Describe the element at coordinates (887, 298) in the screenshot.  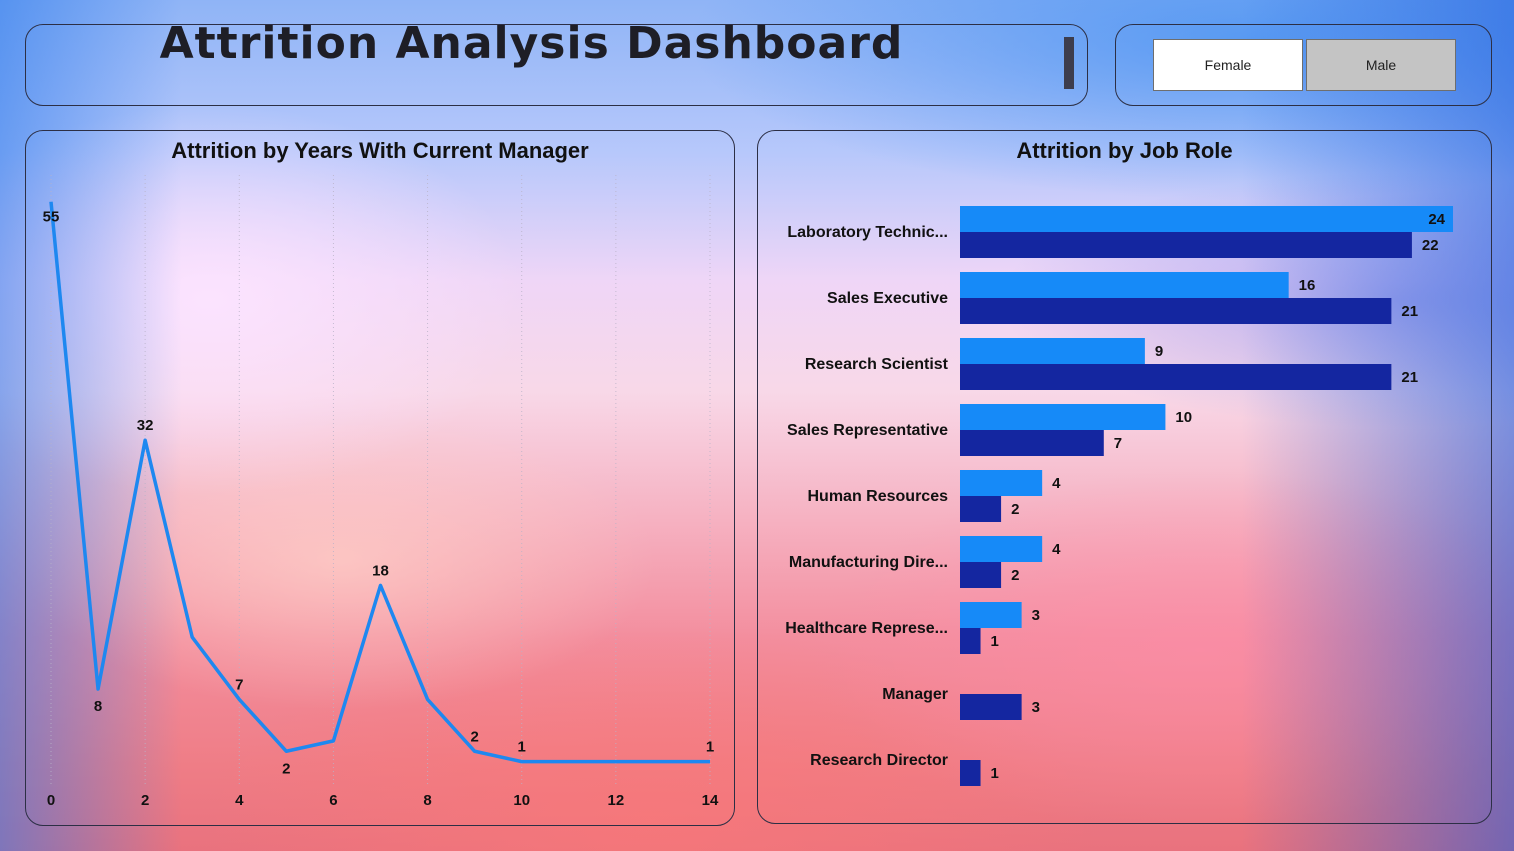
I see `category-label: Sales Executive` at that location.